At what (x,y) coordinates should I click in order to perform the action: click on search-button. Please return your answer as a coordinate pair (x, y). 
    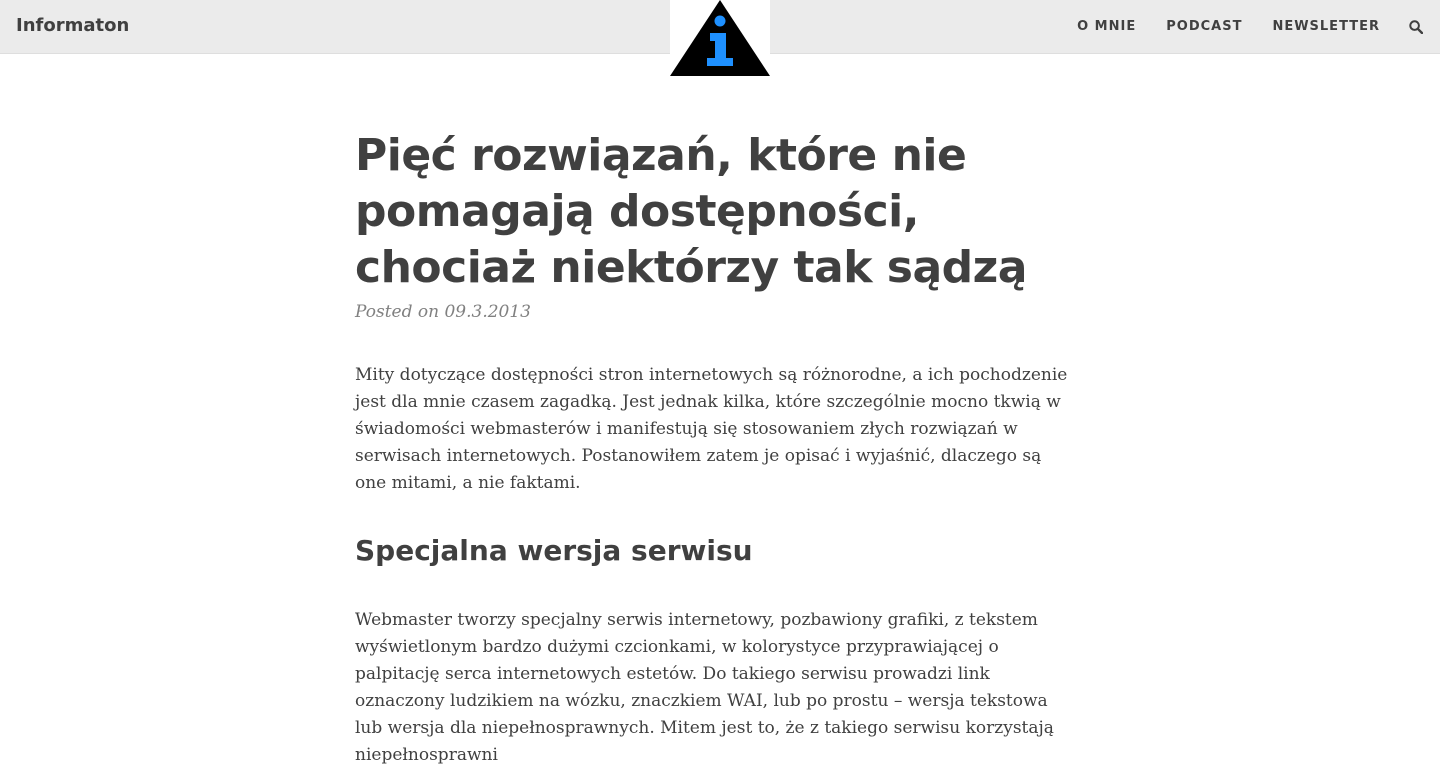
    Looking at the image, I should click on (1416, 27).